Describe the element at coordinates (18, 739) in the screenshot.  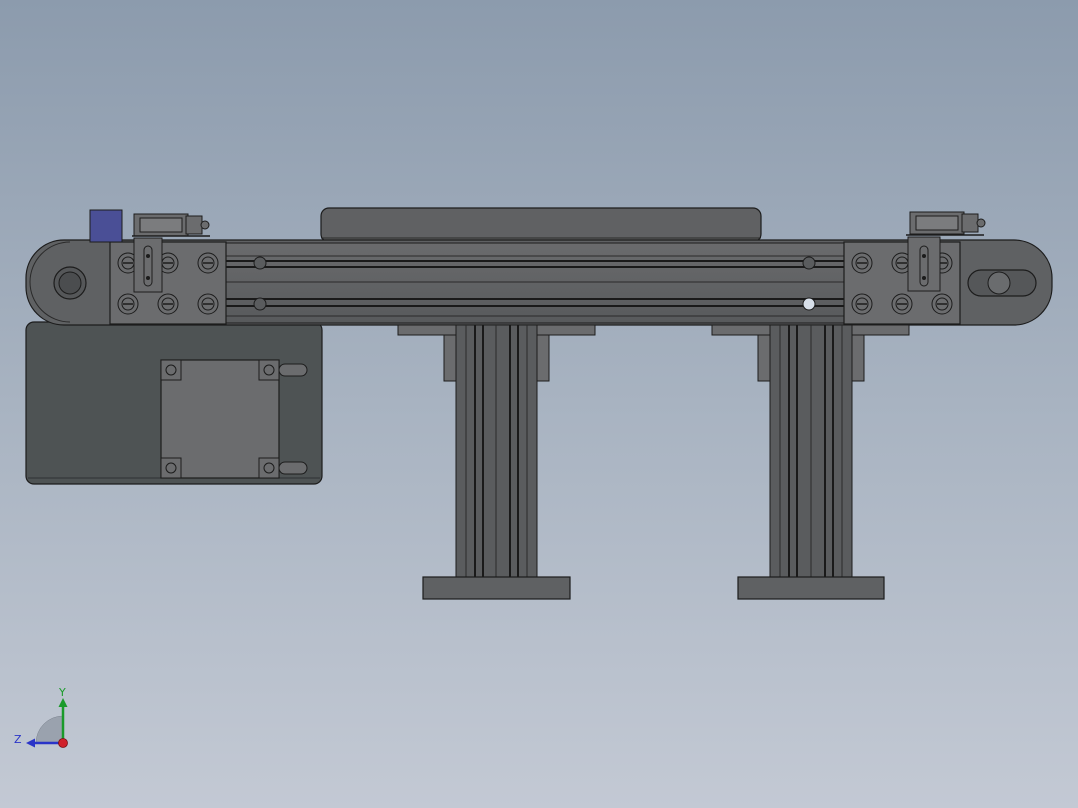
I see `z-axis-label: Z` at that location.